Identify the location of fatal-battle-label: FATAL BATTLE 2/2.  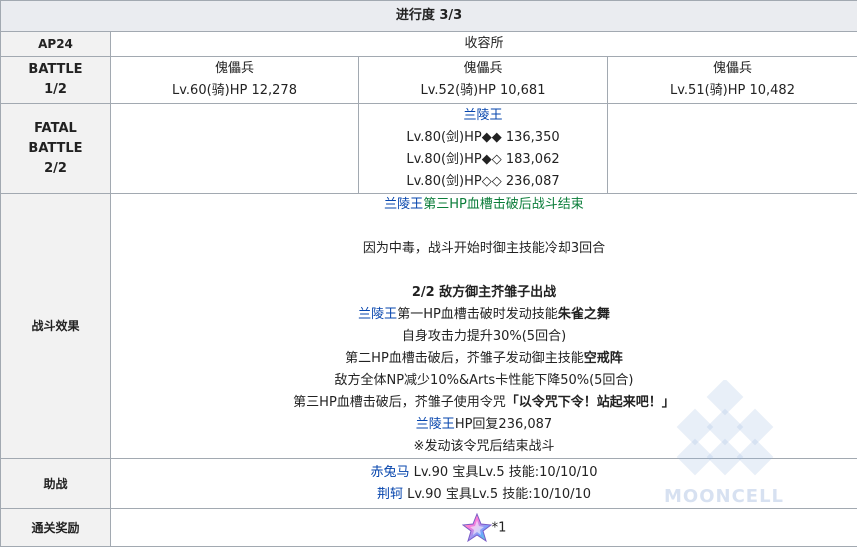
(55, 148).